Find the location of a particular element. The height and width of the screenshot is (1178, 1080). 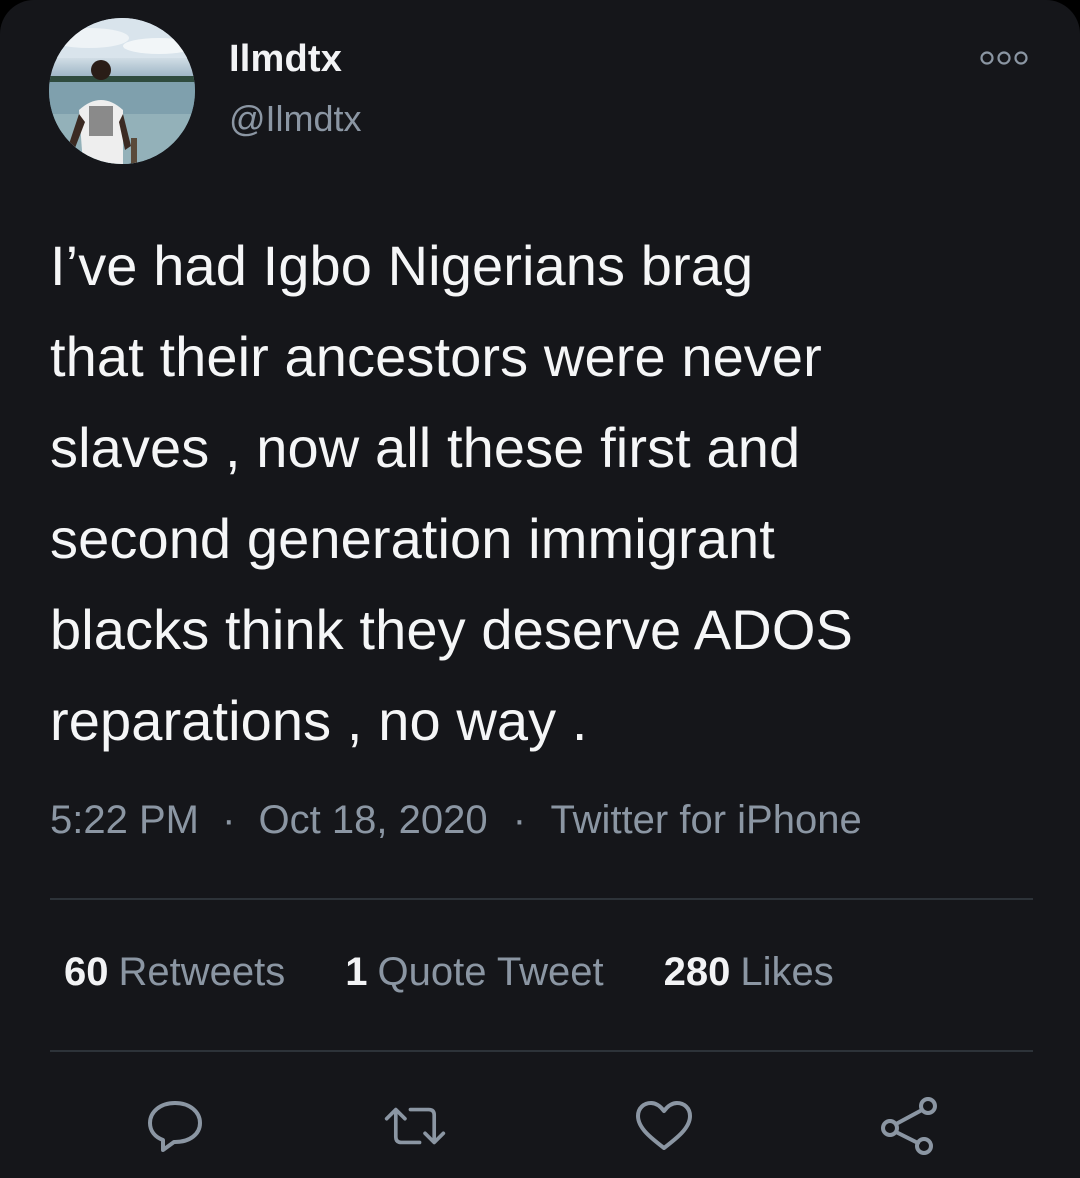

likes-label: Likes is located at coordinates (787, 972).